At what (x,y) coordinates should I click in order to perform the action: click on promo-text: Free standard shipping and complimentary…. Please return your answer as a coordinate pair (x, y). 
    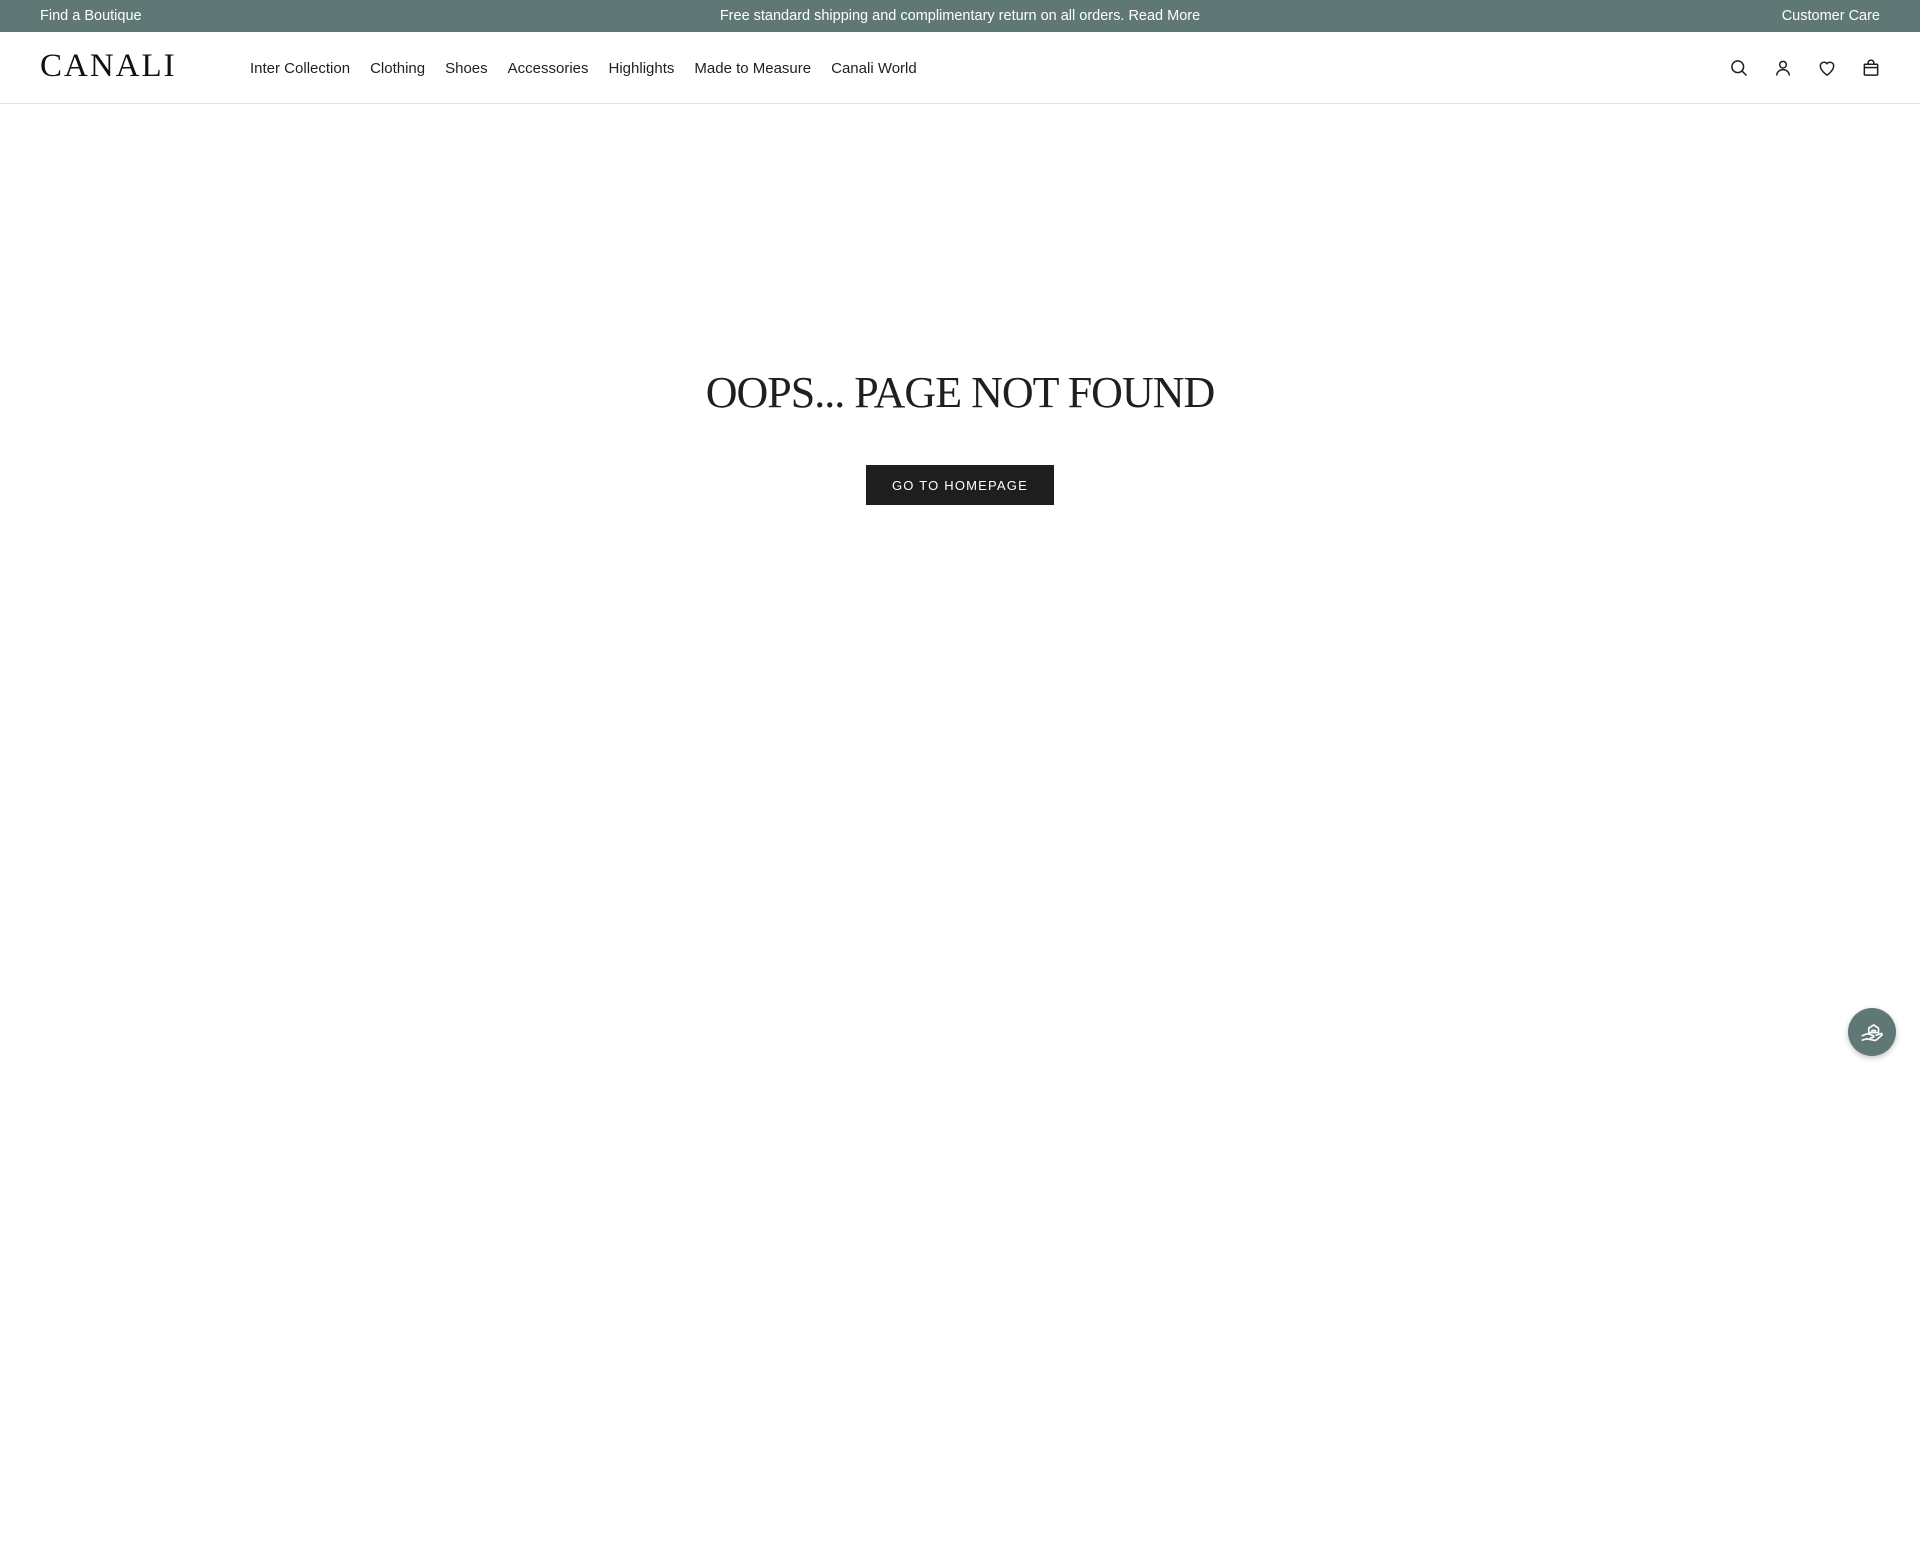
    Looking at the image, I should click on (922, 16).